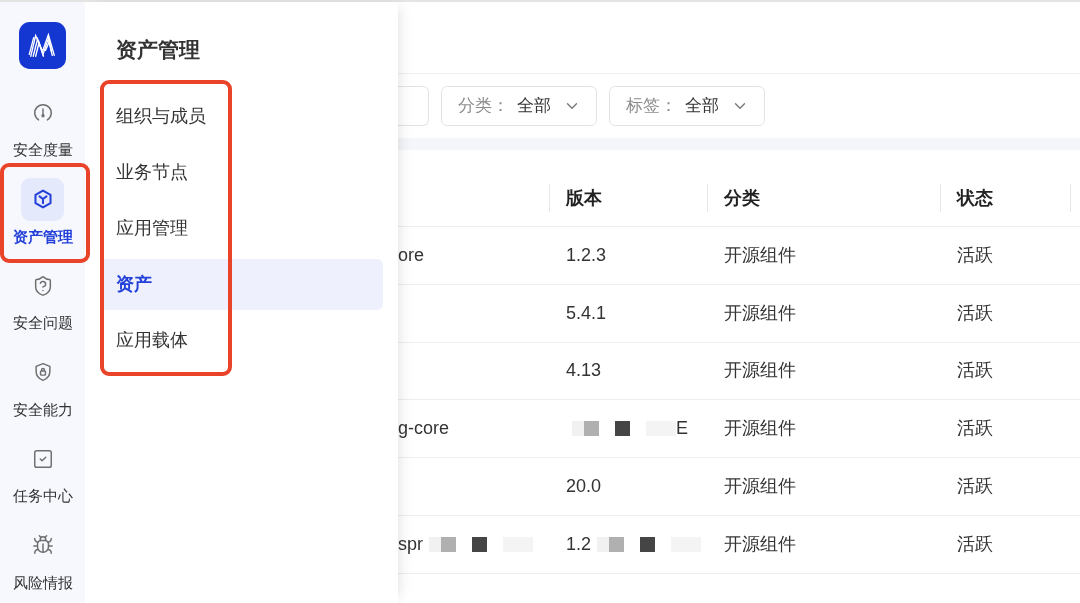 The height and width of the screenshot is (603, 1080). I want to click on table-cell-text: ore, so click(411, 255).